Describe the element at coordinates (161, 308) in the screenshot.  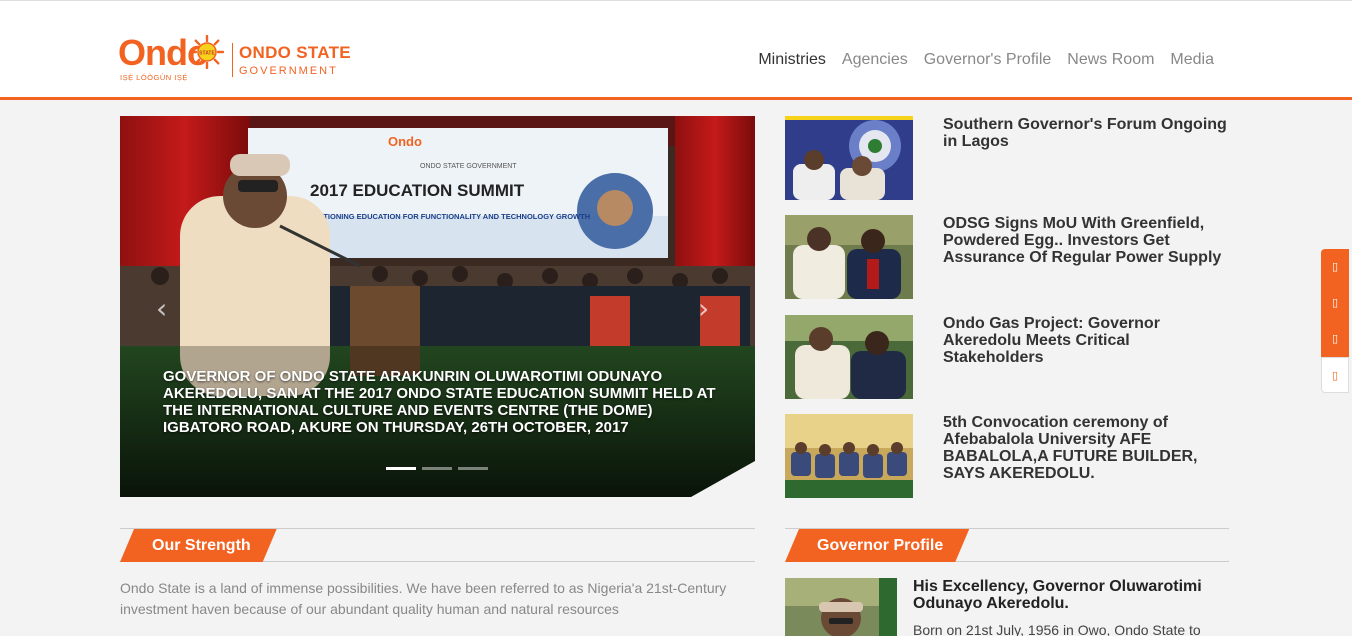
I see `slider-prev-icon: ‹` at that location.